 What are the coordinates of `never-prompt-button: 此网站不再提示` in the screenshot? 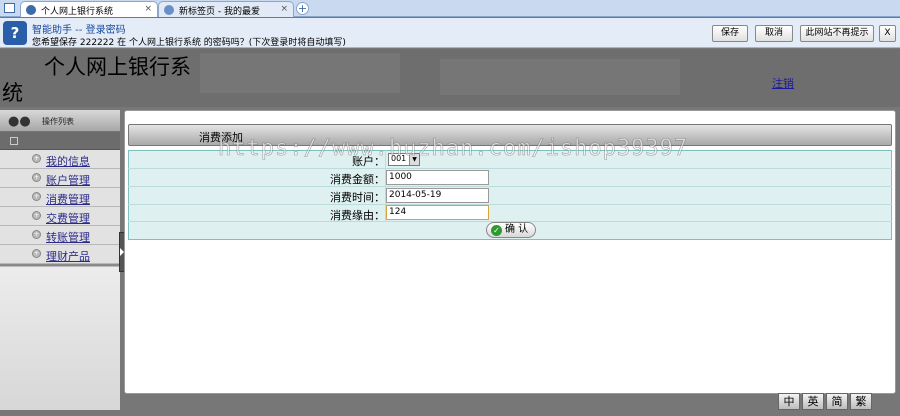 It's located at (837, 33).